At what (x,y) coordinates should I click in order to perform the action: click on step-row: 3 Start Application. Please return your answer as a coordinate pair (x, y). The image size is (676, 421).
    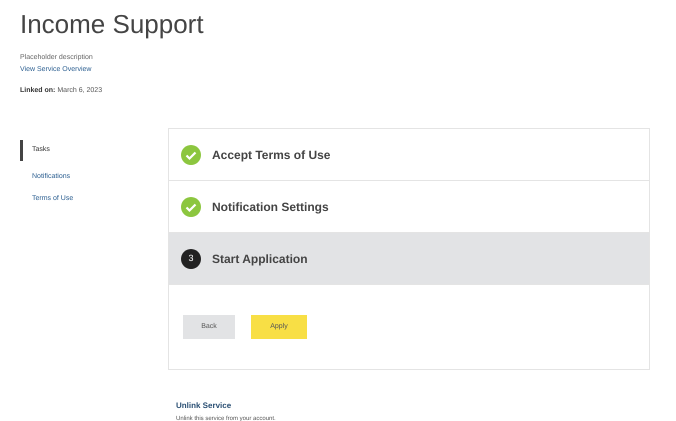
    Looking at the image, I should click on (409, 259).